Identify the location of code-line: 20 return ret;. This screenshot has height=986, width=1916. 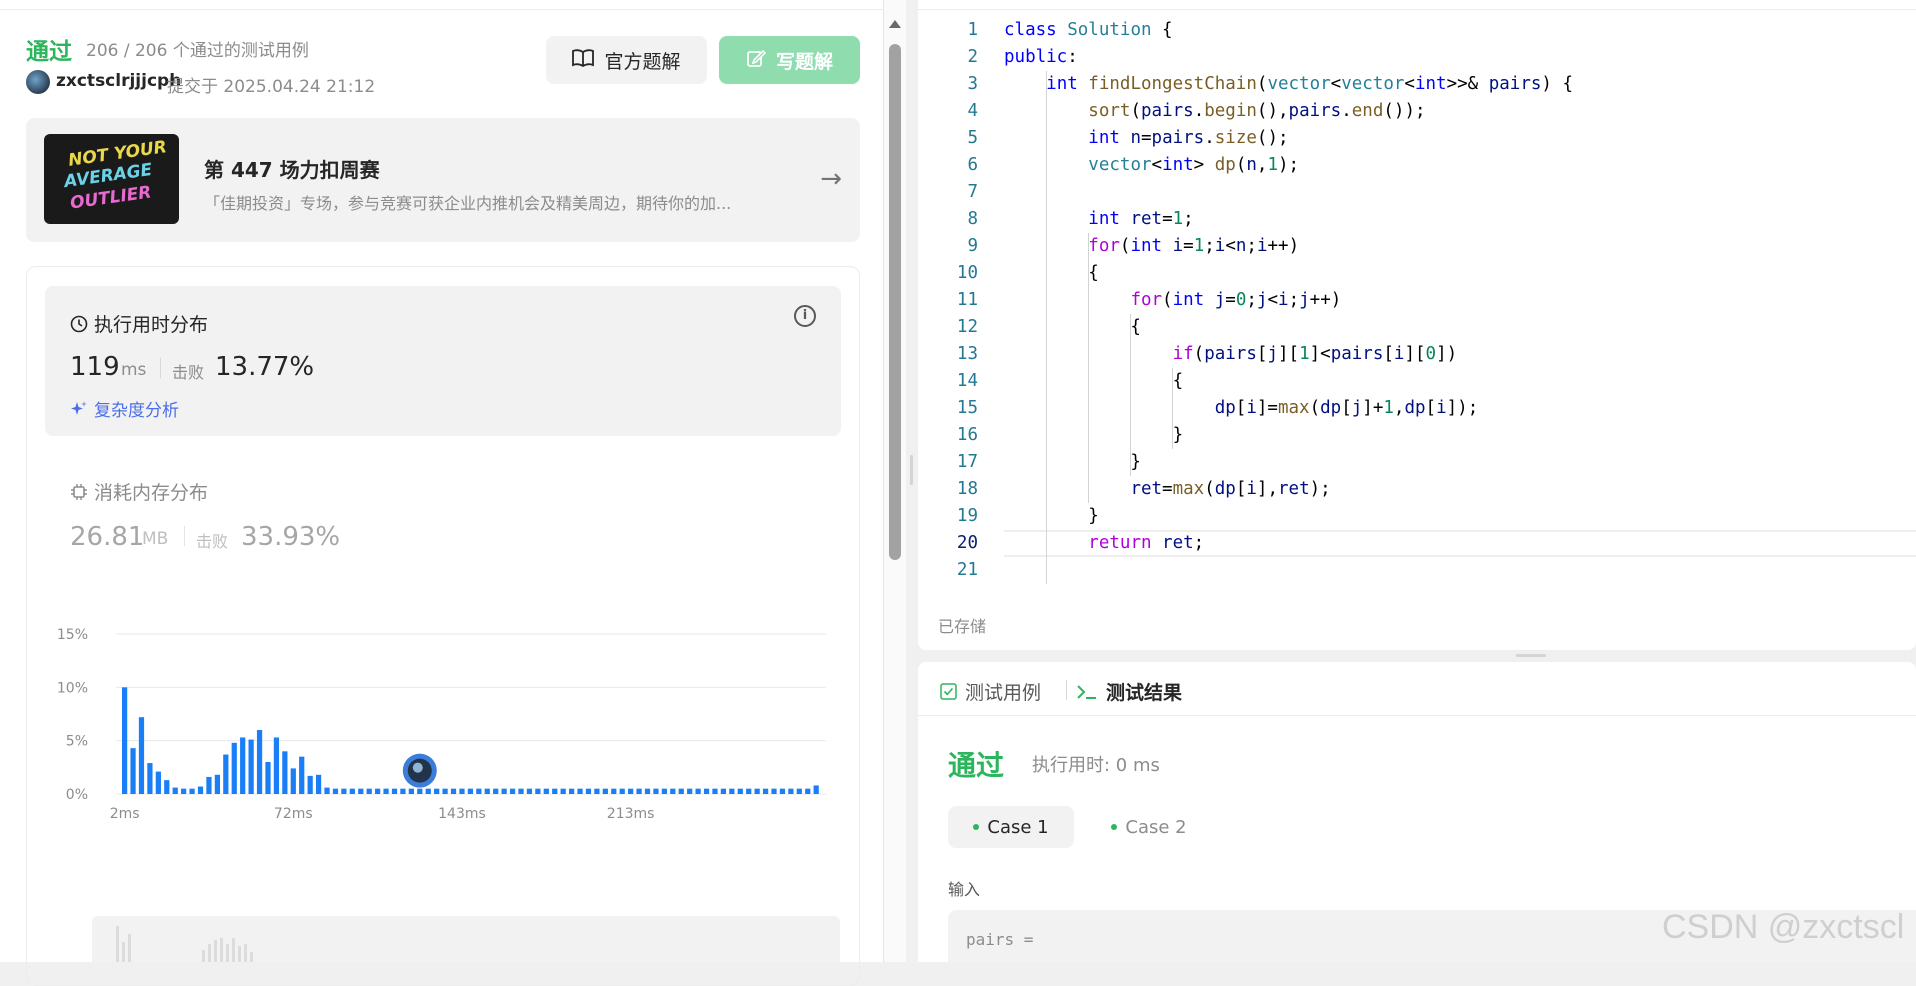
(1417, 543).